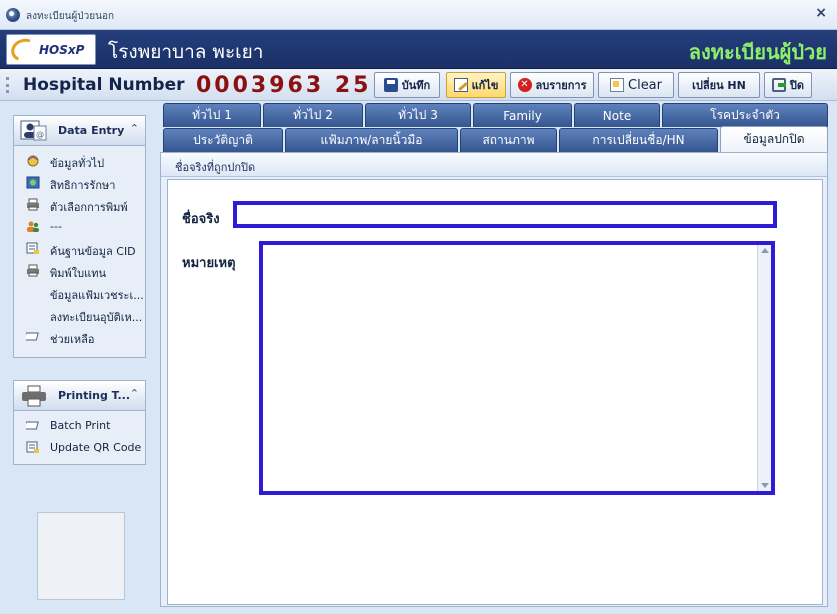 This screenshot has height=614, width=837. I want to click on delete-button: ✕ ลบรายการ, so click(552, 85).